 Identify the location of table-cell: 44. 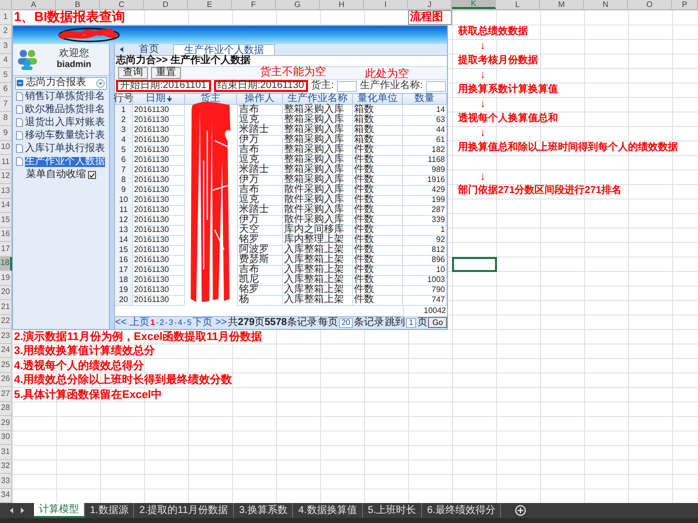
(425, 130).